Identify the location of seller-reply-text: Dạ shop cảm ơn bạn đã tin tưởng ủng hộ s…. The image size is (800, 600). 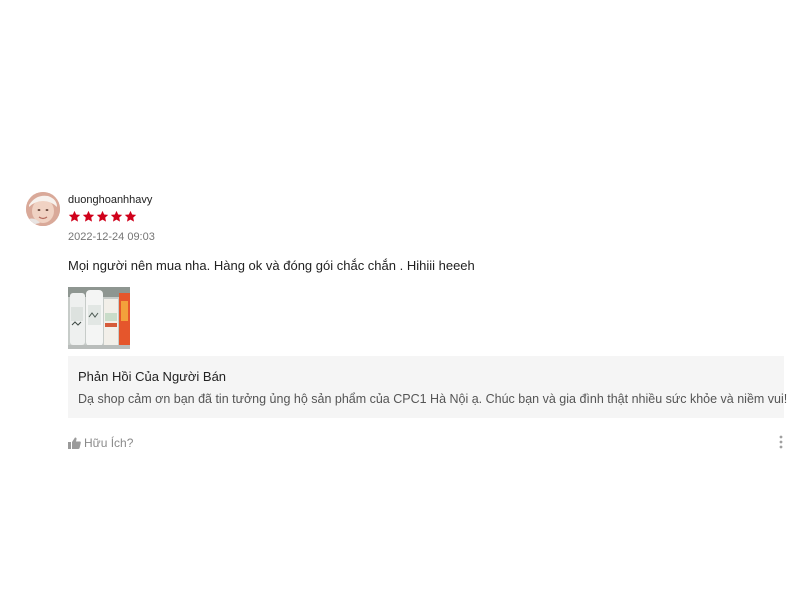
(433, 399).